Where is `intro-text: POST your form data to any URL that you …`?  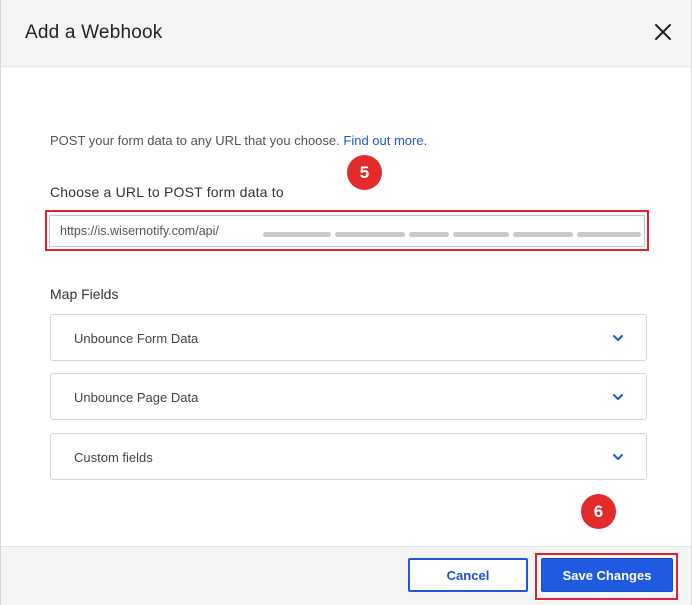 intro-text: POST your form data to any URL that you … is located at coordinates (238, 140).